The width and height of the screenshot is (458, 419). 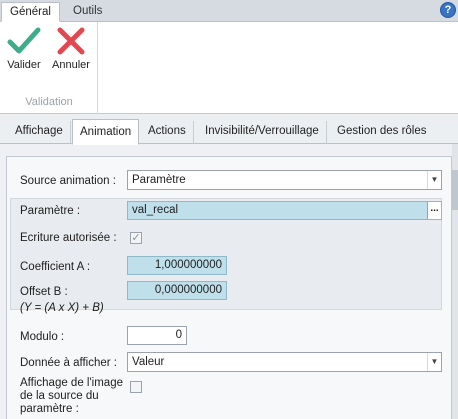 I want to click on source-animation-label: Source animation :, so click(x=68, y=181).